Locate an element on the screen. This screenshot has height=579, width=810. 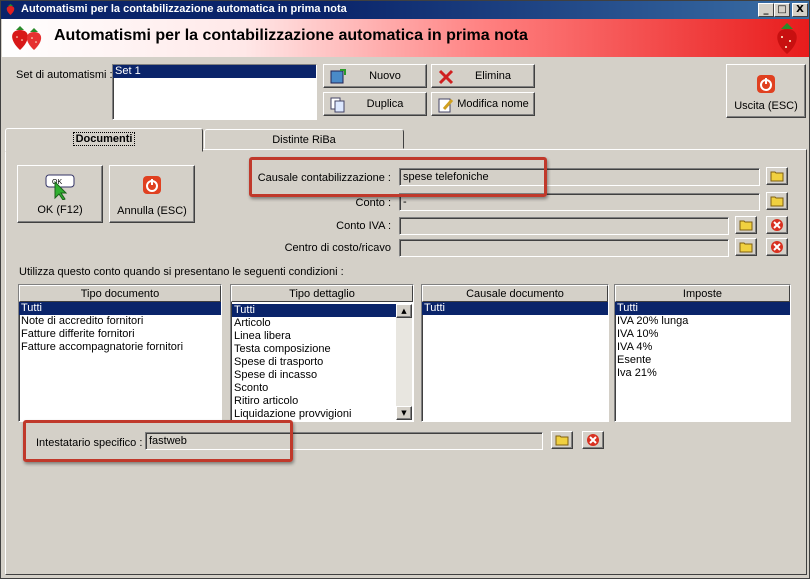
conto-label: Conto : is located at coordinates (373, 203).